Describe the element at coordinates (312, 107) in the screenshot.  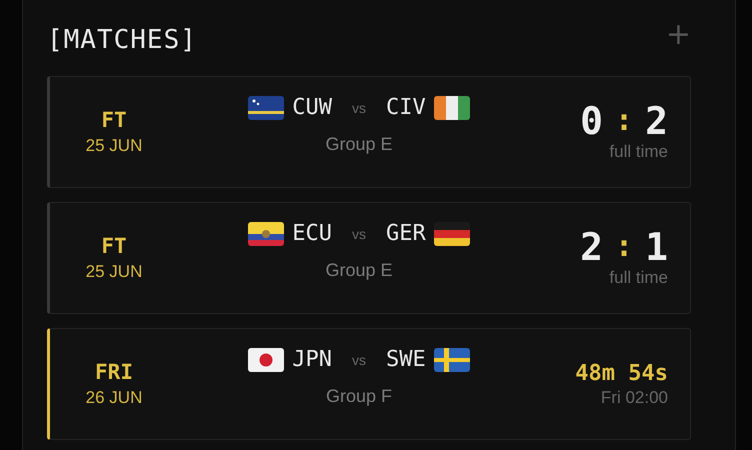
I see `team-code: CUW` at that location.